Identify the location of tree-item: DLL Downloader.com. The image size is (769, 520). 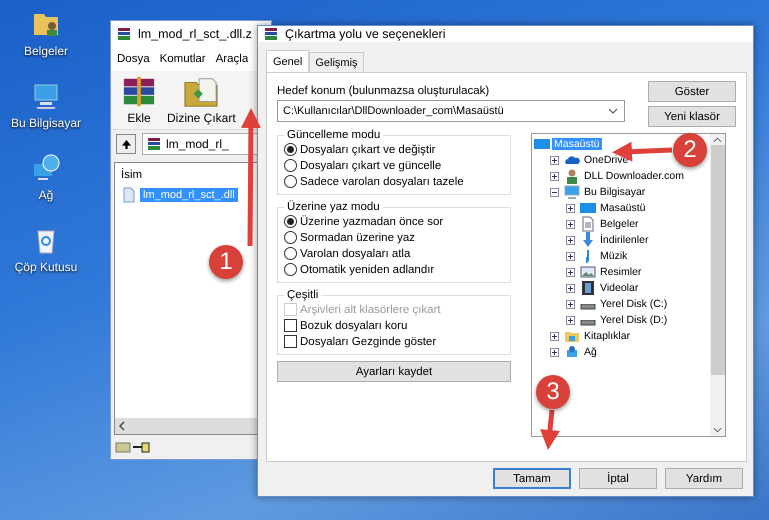
(634, 176).